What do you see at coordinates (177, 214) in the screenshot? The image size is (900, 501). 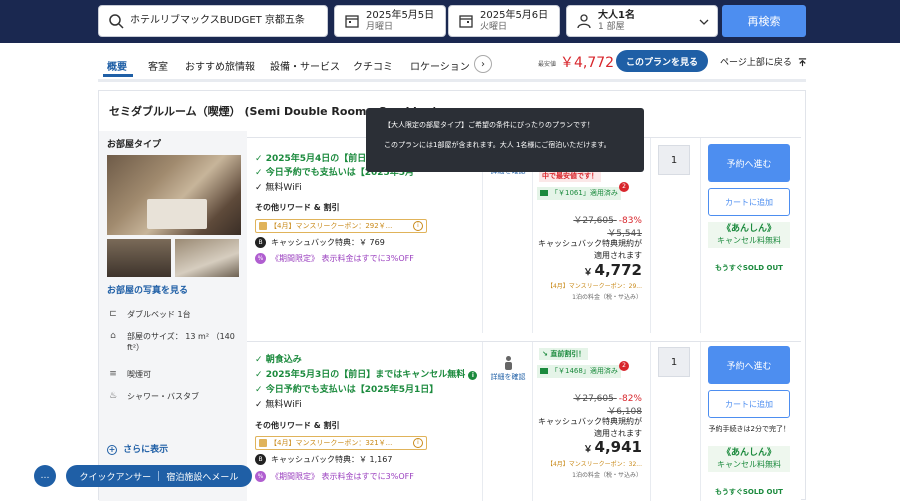 I see `bed-illustration` at bounding box center [177, 214].